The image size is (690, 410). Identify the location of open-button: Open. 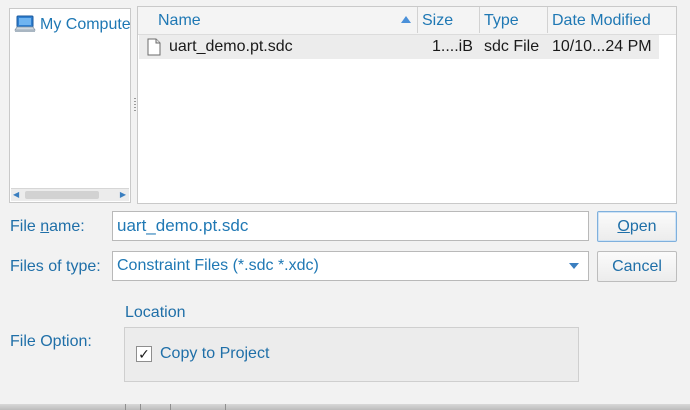
(637, 226).